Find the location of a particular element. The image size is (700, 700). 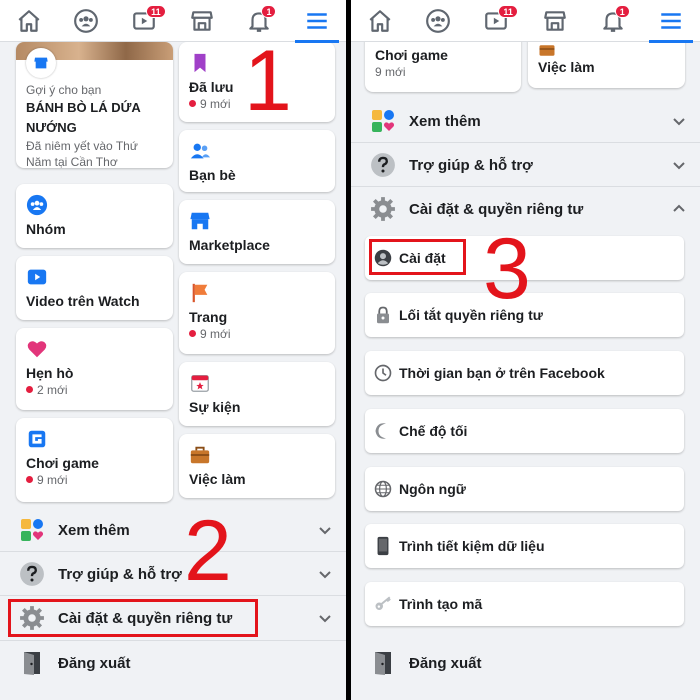

card-title: Marketplace is located at coordinates (229, 245).